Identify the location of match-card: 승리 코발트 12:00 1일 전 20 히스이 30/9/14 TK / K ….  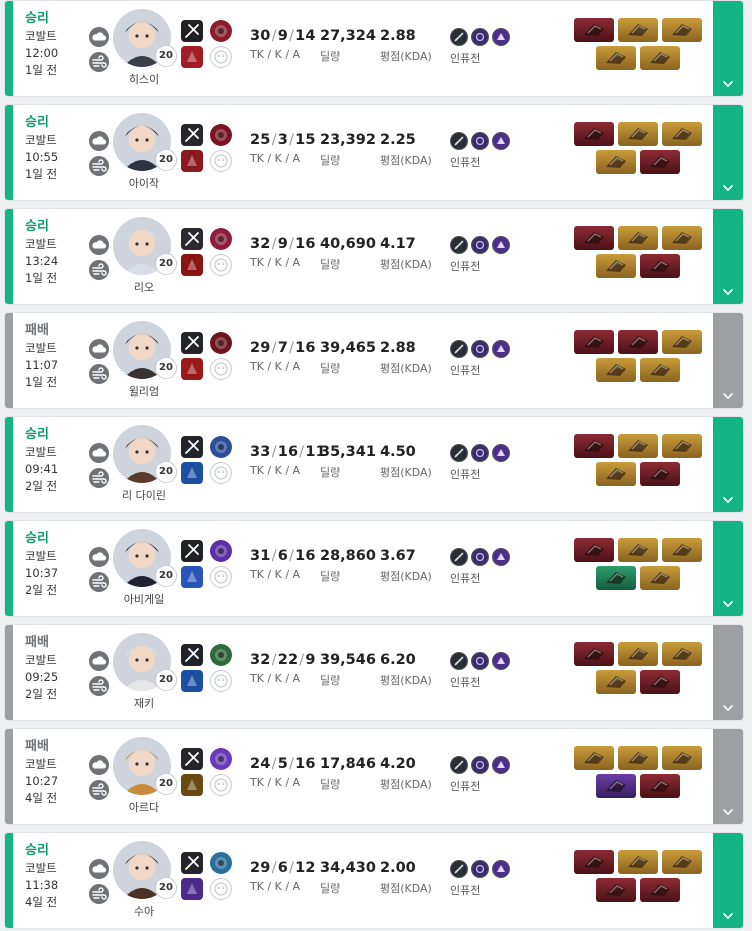
(374, 48).